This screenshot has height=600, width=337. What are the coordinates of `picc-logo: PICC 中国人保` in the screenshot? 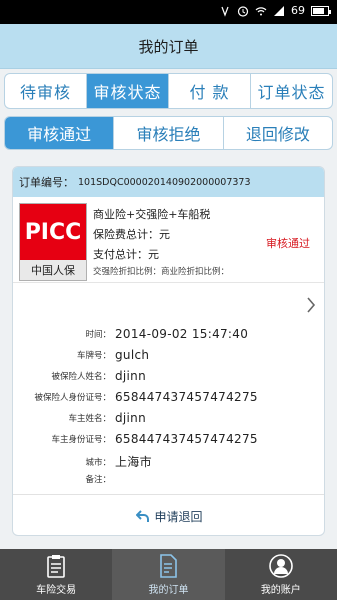 It's located at (53, 242).